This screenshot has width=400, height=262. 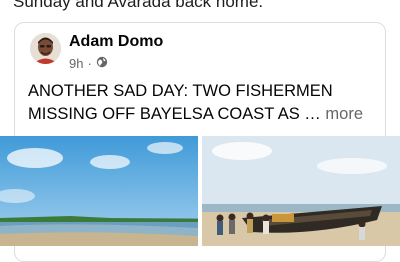 I want to click on post-meta: 9h ·, so click(x=88, y=63).